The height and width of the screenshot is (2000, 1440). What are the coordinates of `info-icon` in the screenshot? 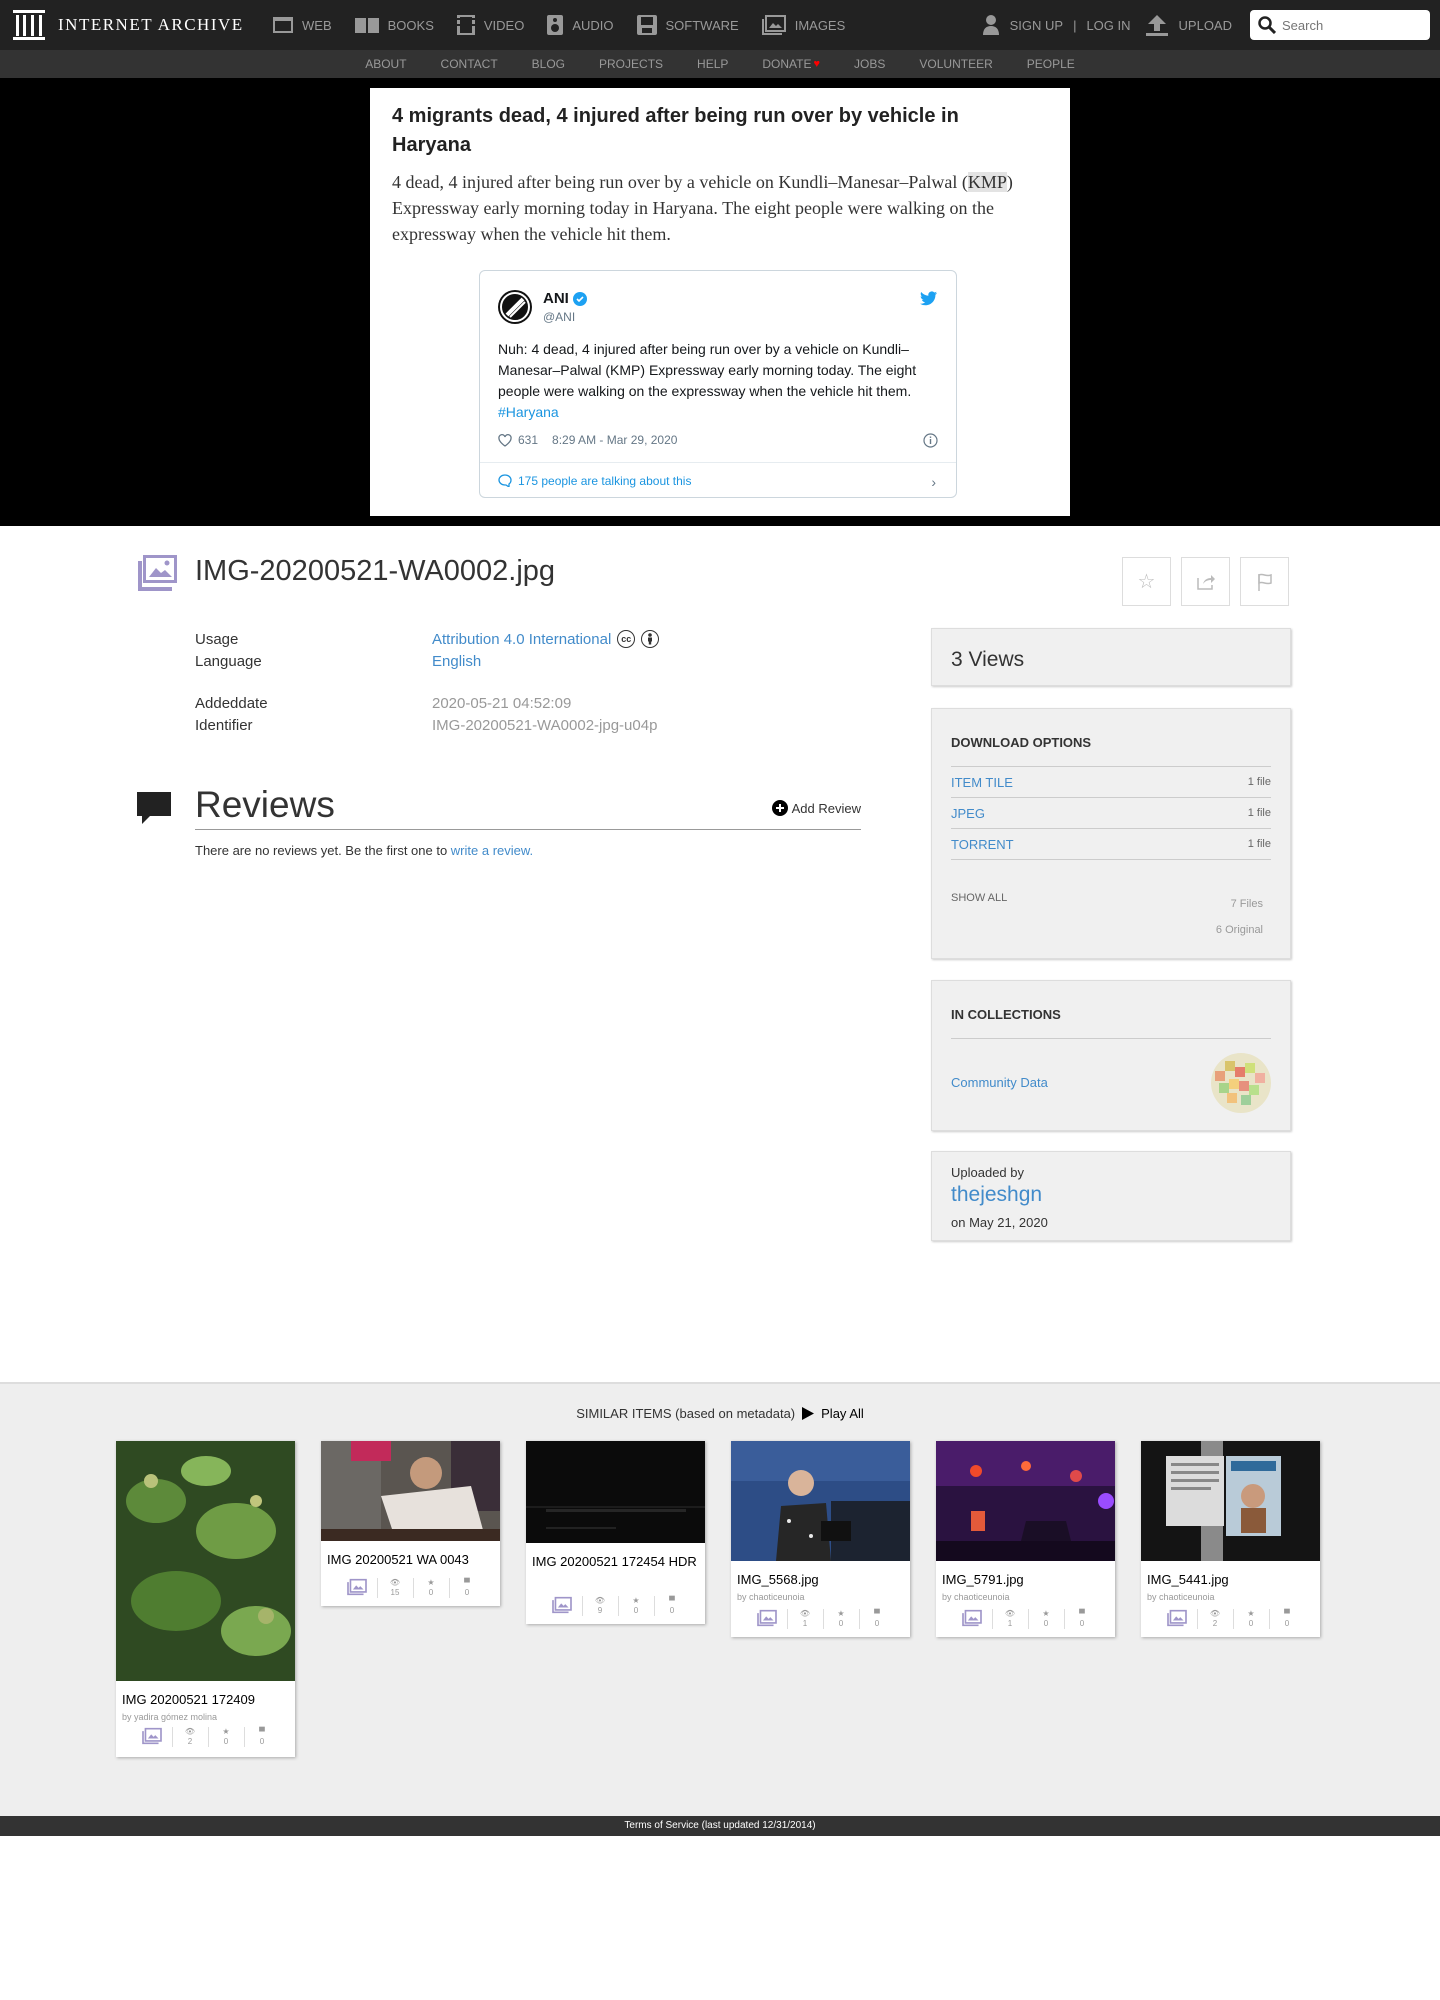 It's located at (930, 440).